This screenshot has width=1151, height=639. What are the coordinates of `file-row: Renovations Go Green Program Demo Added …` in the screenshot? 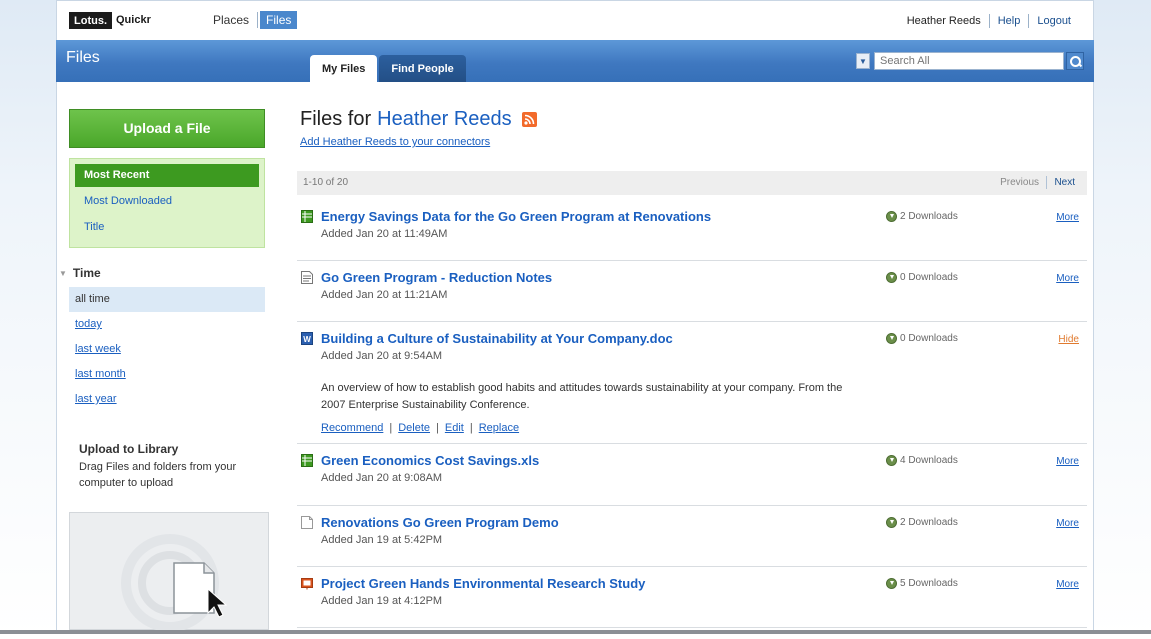 It's located at (692, 536).